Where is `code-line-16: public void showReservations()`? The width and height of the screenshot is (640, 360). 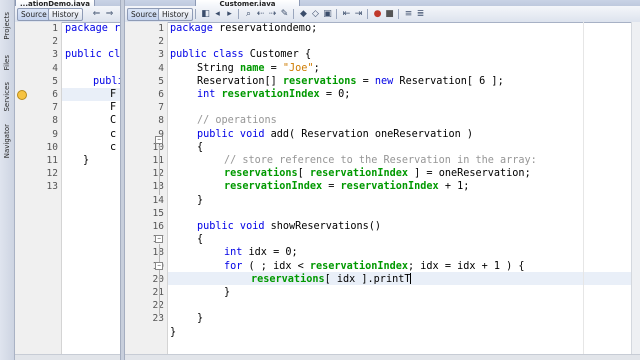 code-line-16: public void showReservations() is located at coordinates (289, 226).